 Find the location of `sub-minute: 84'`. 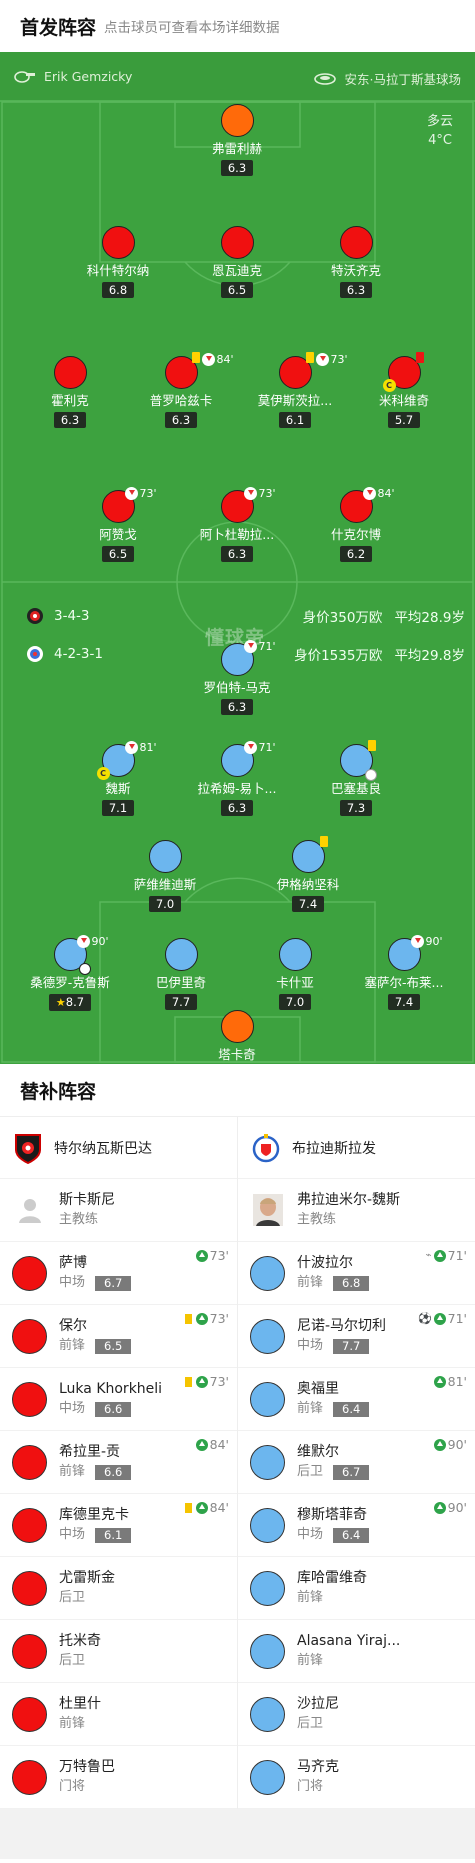

sub-minute: 84' is located at coordinates (225, 359).